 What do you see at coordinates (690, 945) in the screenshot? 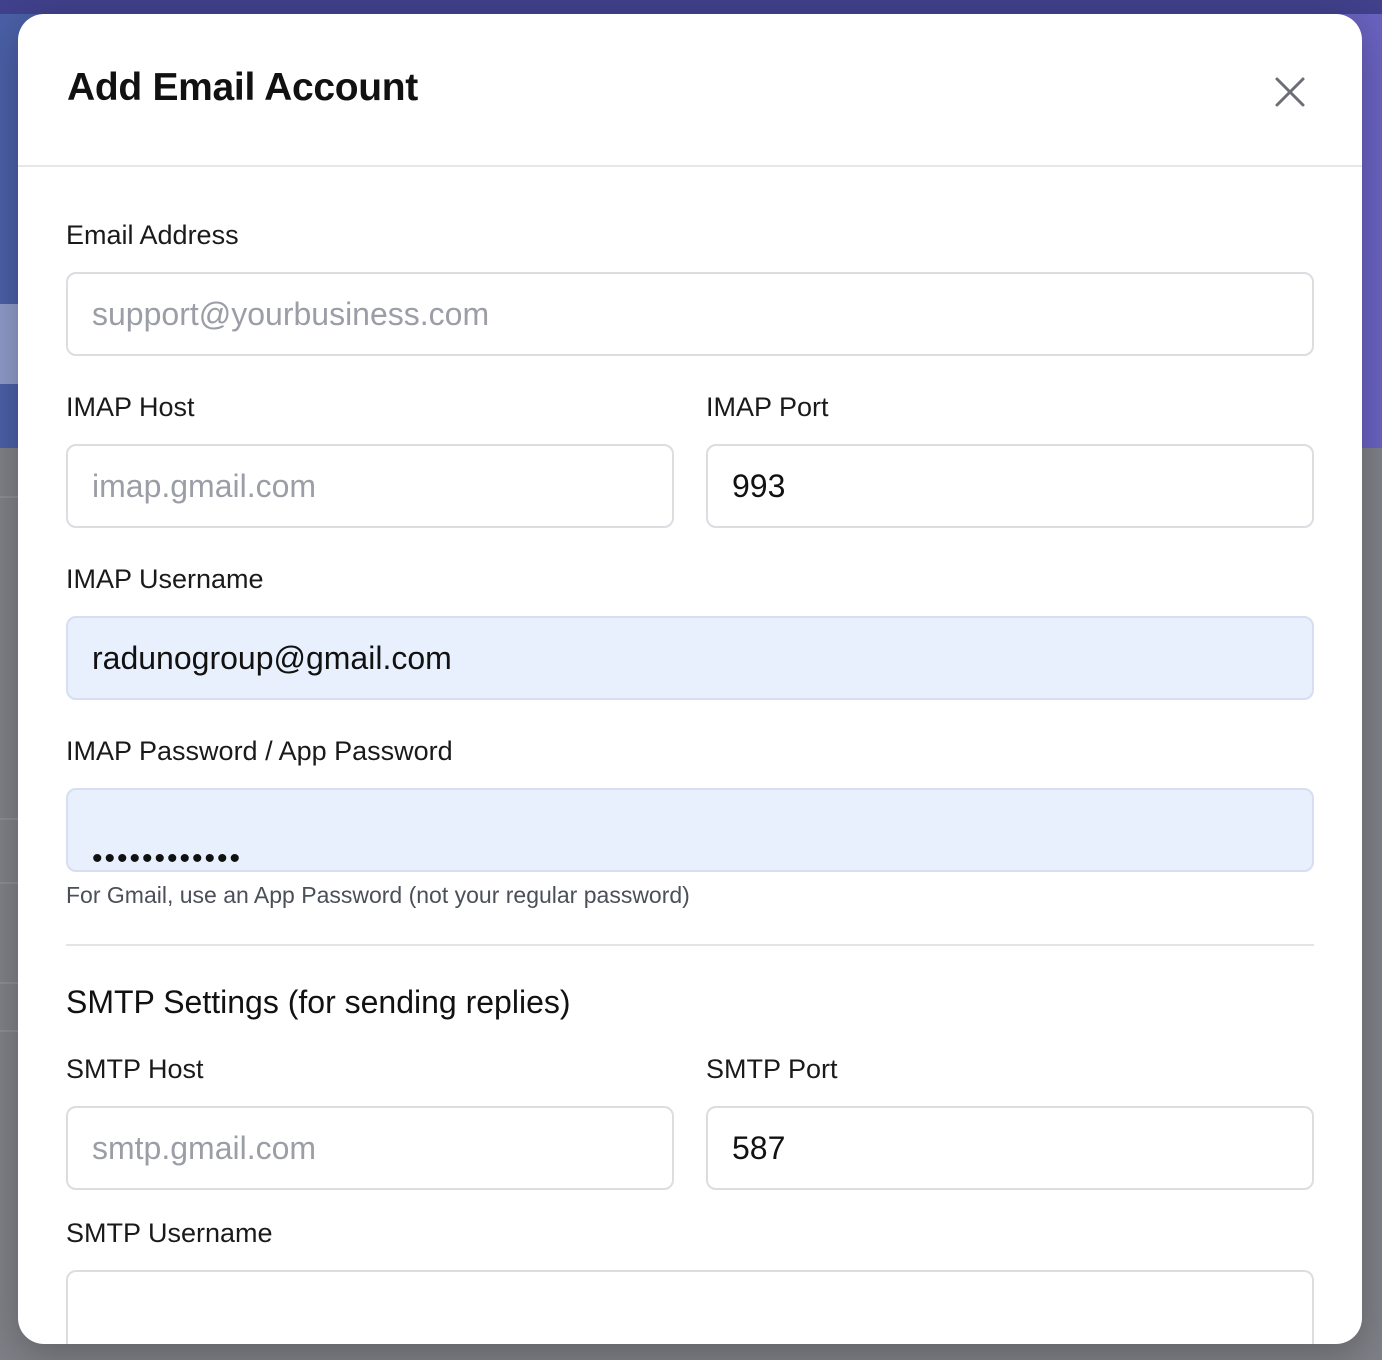
I see `section-divider` at bounding box center [690, 945].